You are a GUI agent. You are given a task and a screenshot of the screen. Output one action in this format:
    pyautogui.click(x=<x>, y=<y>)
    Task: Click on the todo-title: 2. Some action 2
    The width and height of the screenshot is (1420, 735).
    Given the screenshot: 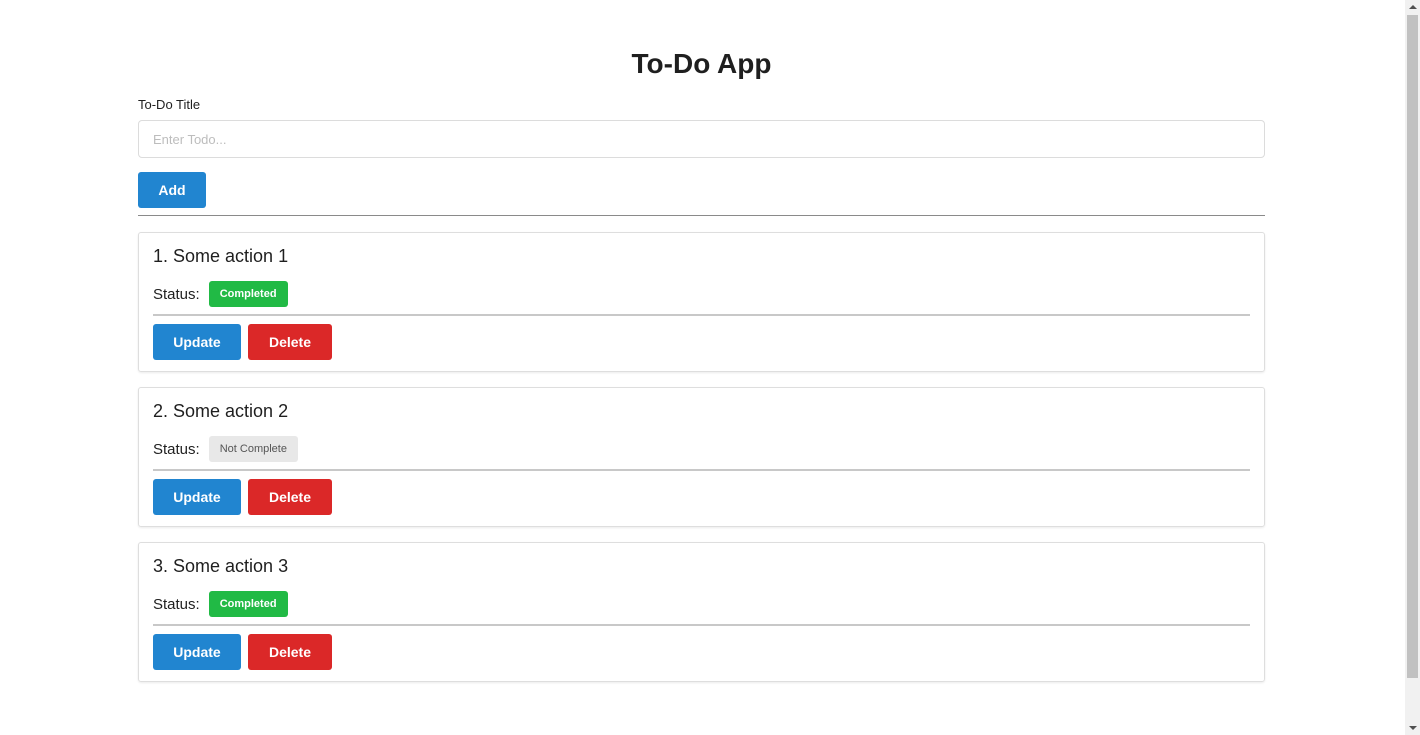 What is the action you would take?
    pyautogui.click(x=221, y=411)
    